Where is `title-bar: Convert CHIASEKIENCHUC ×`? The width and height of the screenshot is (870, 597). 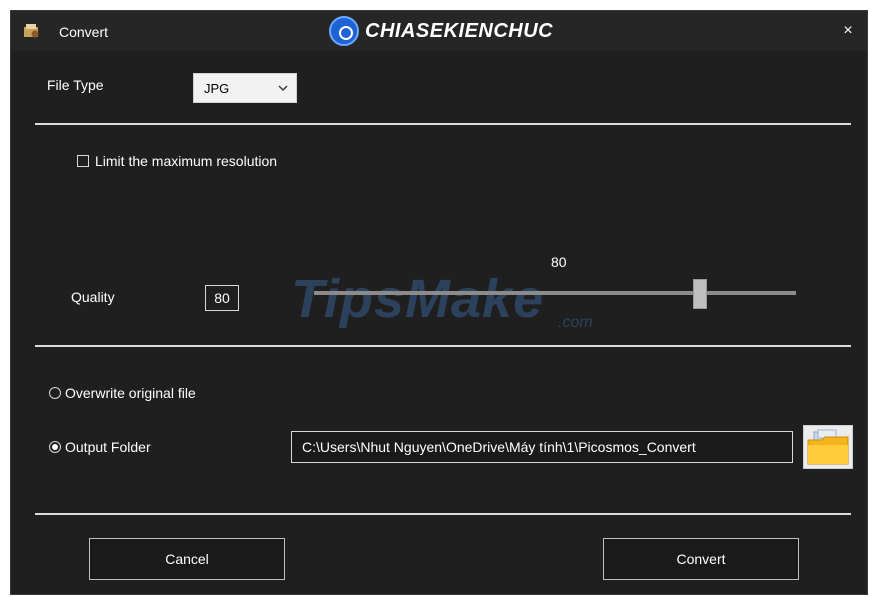 title-bar: Convert CHIASEKIENCHUC × is located at coordinates (439, 31).